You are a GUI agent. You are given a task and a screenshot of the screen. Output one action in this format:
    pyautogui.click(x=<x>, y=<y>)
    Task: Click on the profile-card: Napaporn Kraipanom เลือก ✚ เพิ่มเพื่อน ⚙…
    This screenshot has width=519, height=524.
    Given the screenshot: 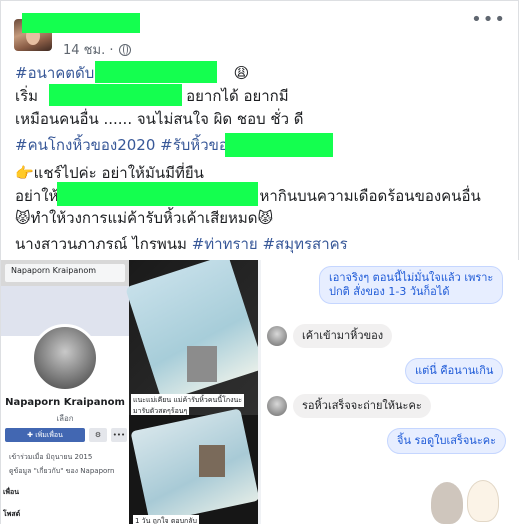 What is the action you would take?
    pyautogui.click(x=65, y=405)
    